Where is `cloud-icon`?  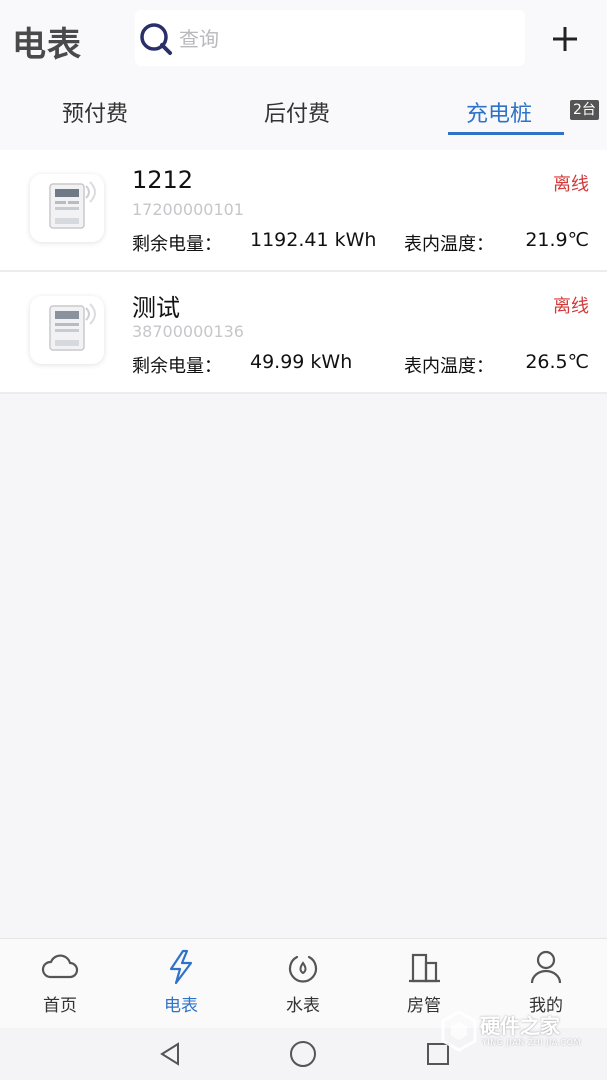 cloud-icon is located at coordinates (60, 966).